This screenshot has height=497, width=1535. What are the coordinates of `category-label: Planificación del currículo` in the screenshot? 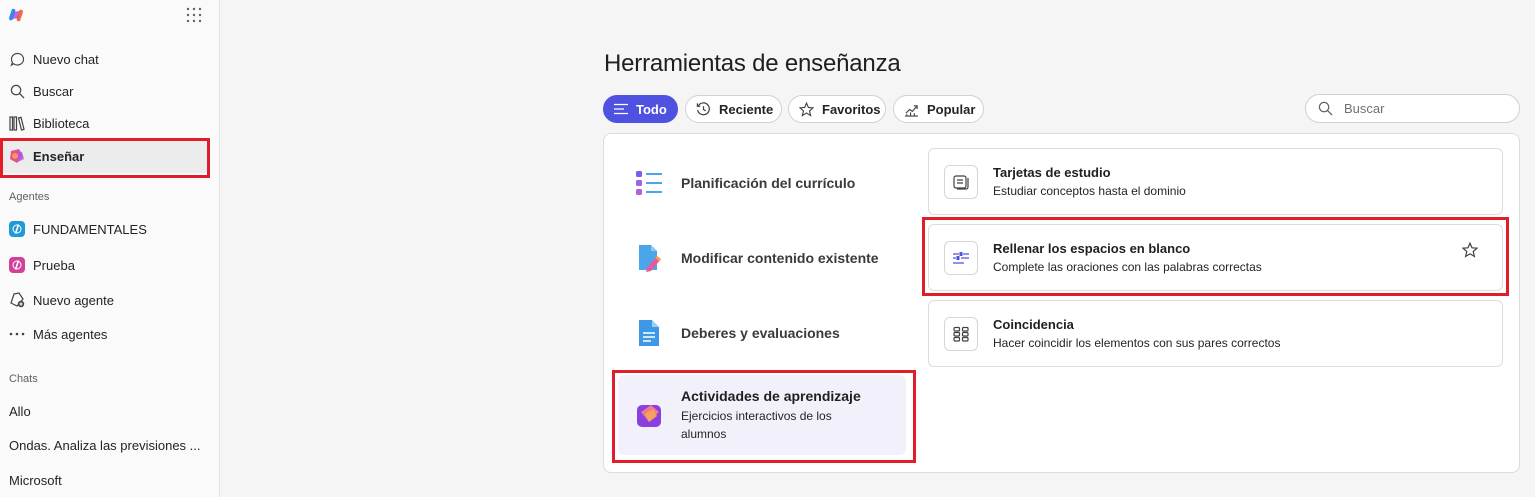 It's located at (768, 183).